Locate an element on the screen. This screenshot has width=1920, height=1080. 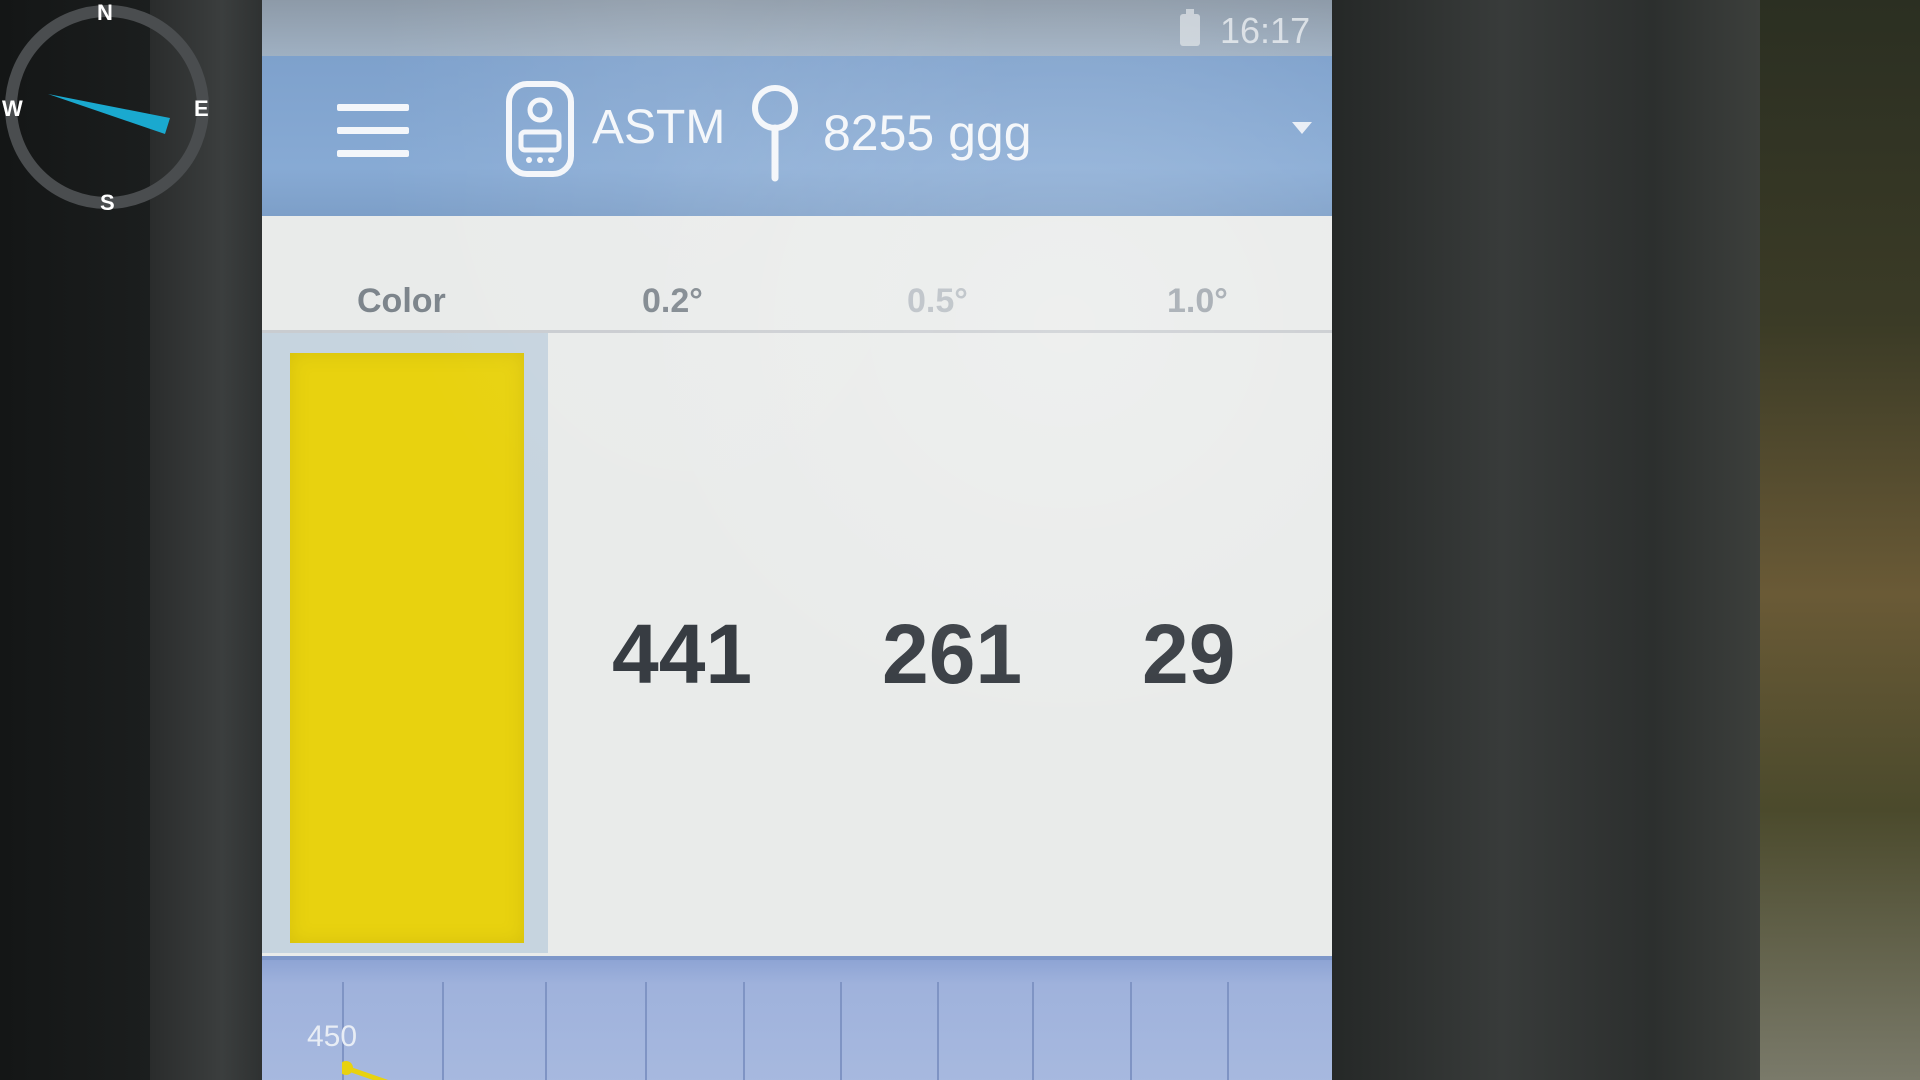
color-swatch is located at coordinates (407, 648).